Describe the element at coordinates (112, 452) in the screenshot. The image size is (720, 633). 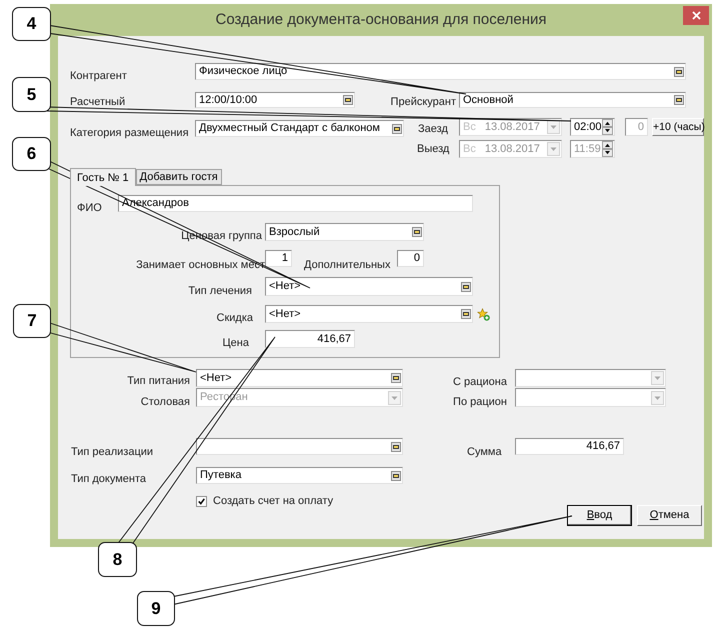
I see `field-label: Тип реализации` at that location.